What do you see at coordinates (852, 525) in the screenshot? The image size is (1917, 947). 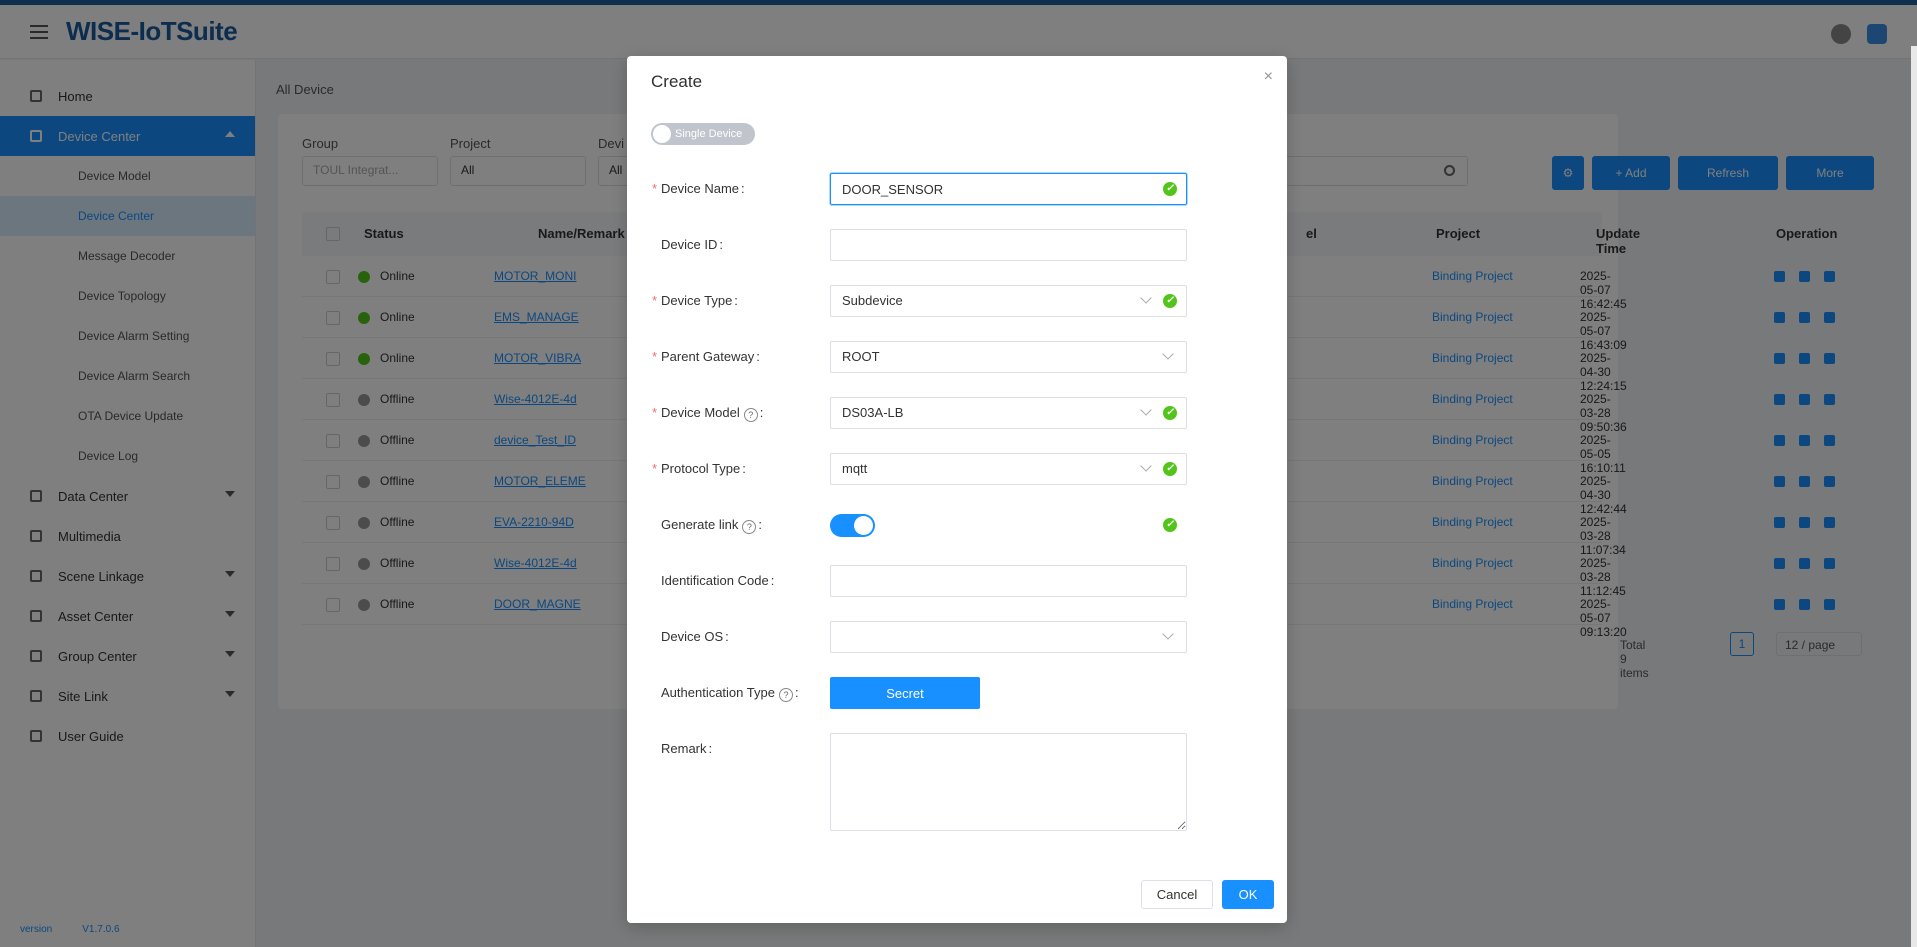 I see `generate-link-toggle` at bounding box center [852, 525].